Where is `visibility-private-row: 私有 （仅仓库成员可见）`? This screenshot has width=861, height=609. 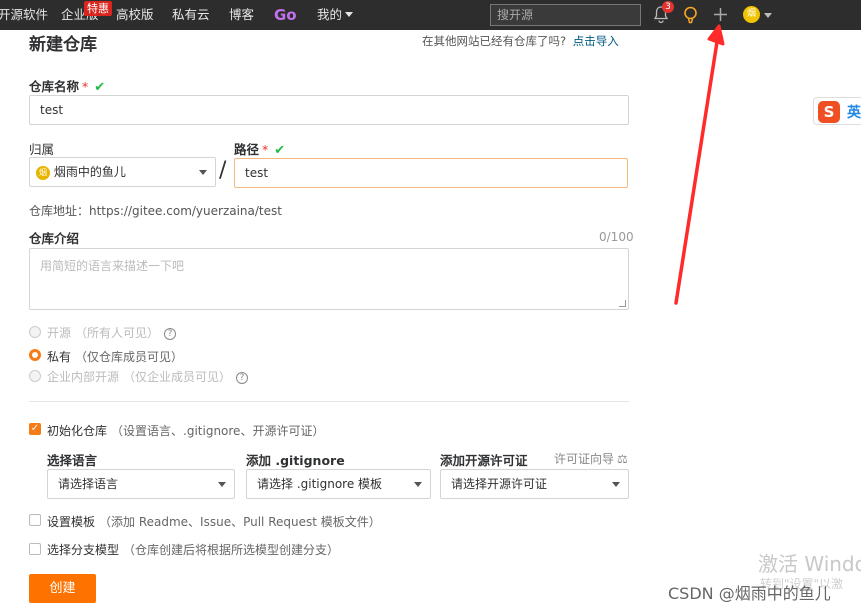
visibility-private-row: 私有 （仅仓库成员可见） is located at coordinates (115, 356).